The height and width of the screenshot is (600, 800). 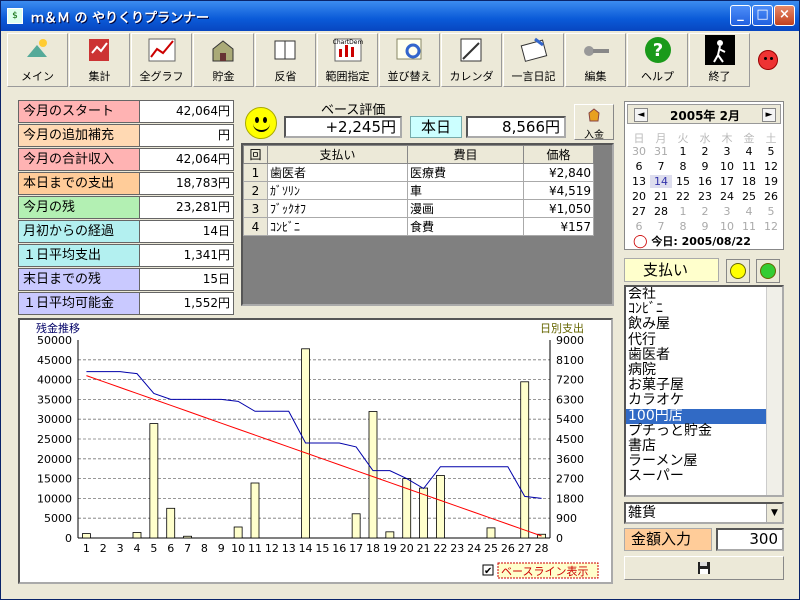 What do you see at coordinates (161, 76) in the screenshot?
I see `toolbar-label: 全グラフ` at bounding box center [161, 76].